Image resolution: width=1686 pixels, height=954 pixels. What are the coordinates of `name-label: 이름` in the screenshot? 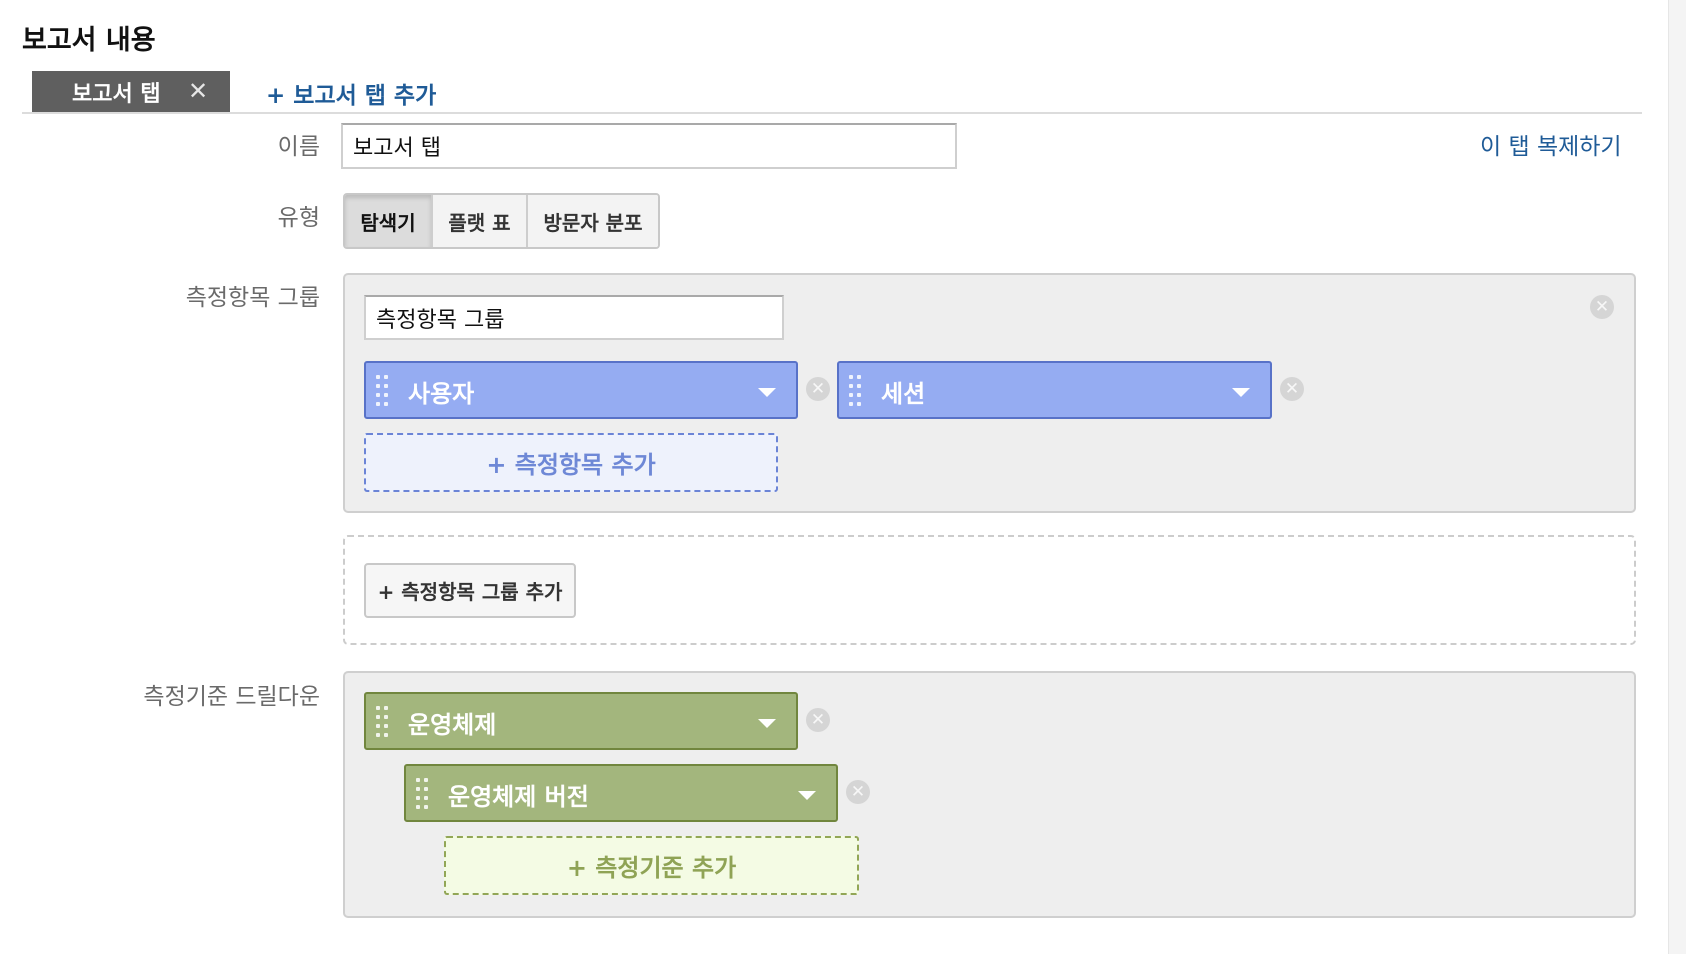 It's located at (298, 147).